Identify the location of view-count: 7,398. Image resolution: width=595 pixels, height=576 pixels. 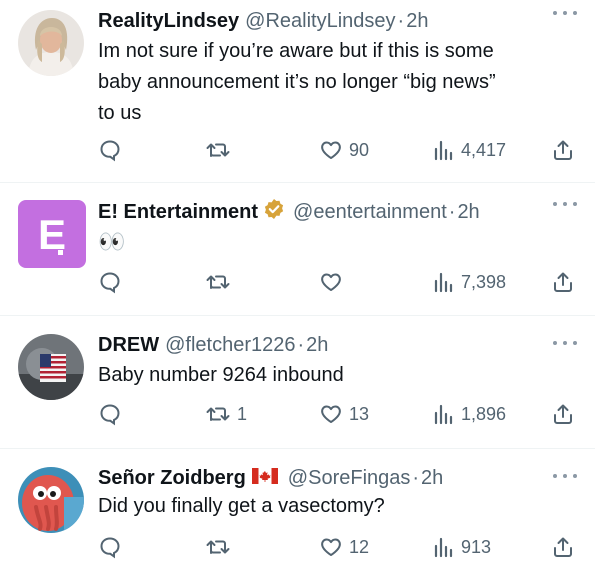
(484, 281).